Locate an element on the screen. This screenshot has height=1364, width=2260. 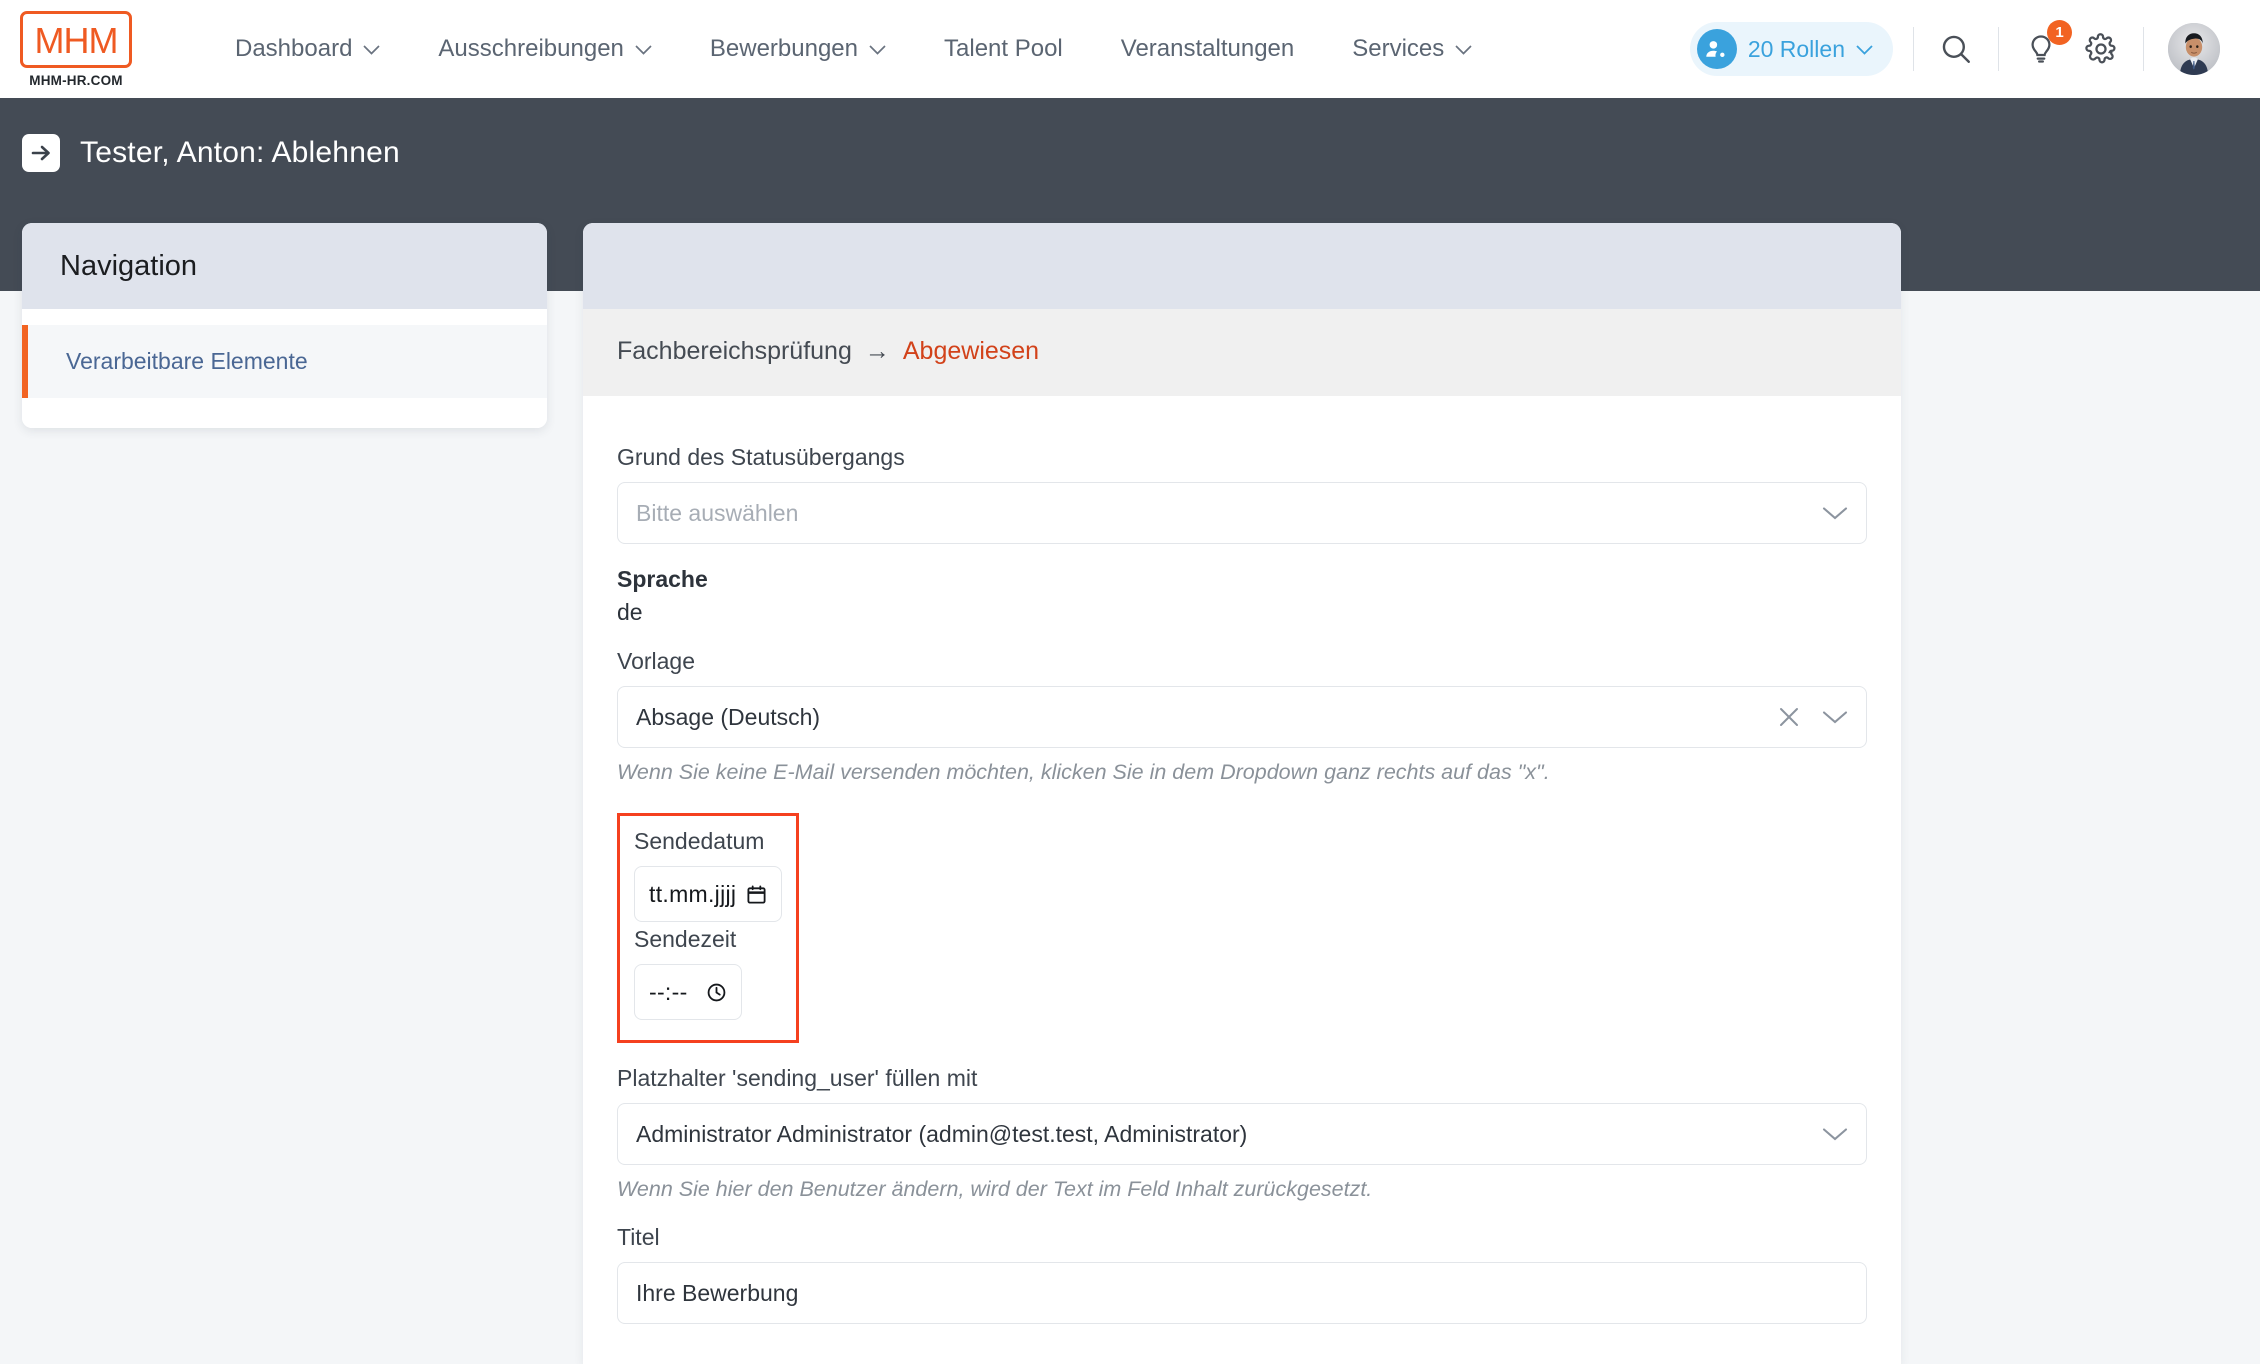
search-icon is located at coordinates (1956, 49).